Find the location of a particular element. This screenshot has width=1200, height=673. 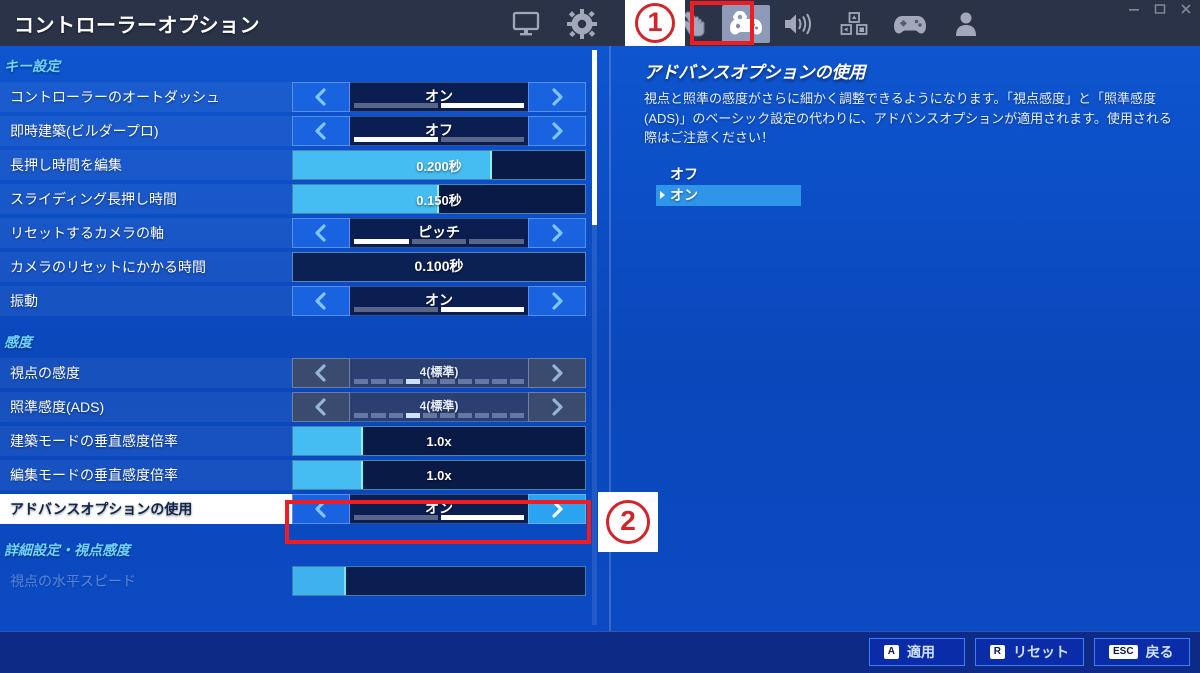

setting-control: ピッチ is located at coordinates (439, 233).